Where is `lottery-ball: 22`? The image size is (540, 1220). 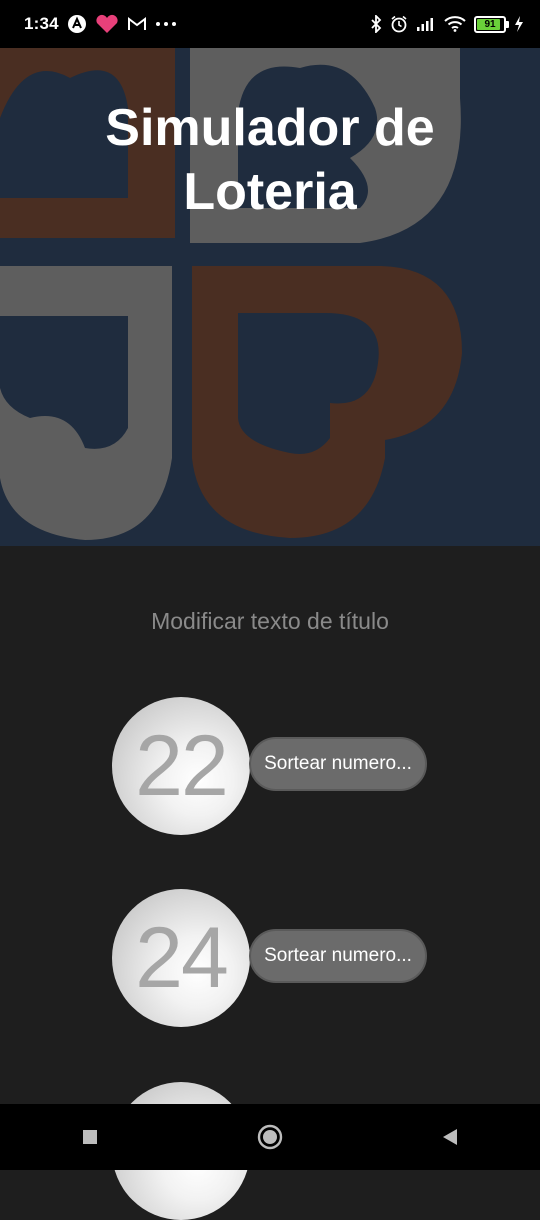
lottery-ball: 22 is located at coordinates (181, 766).